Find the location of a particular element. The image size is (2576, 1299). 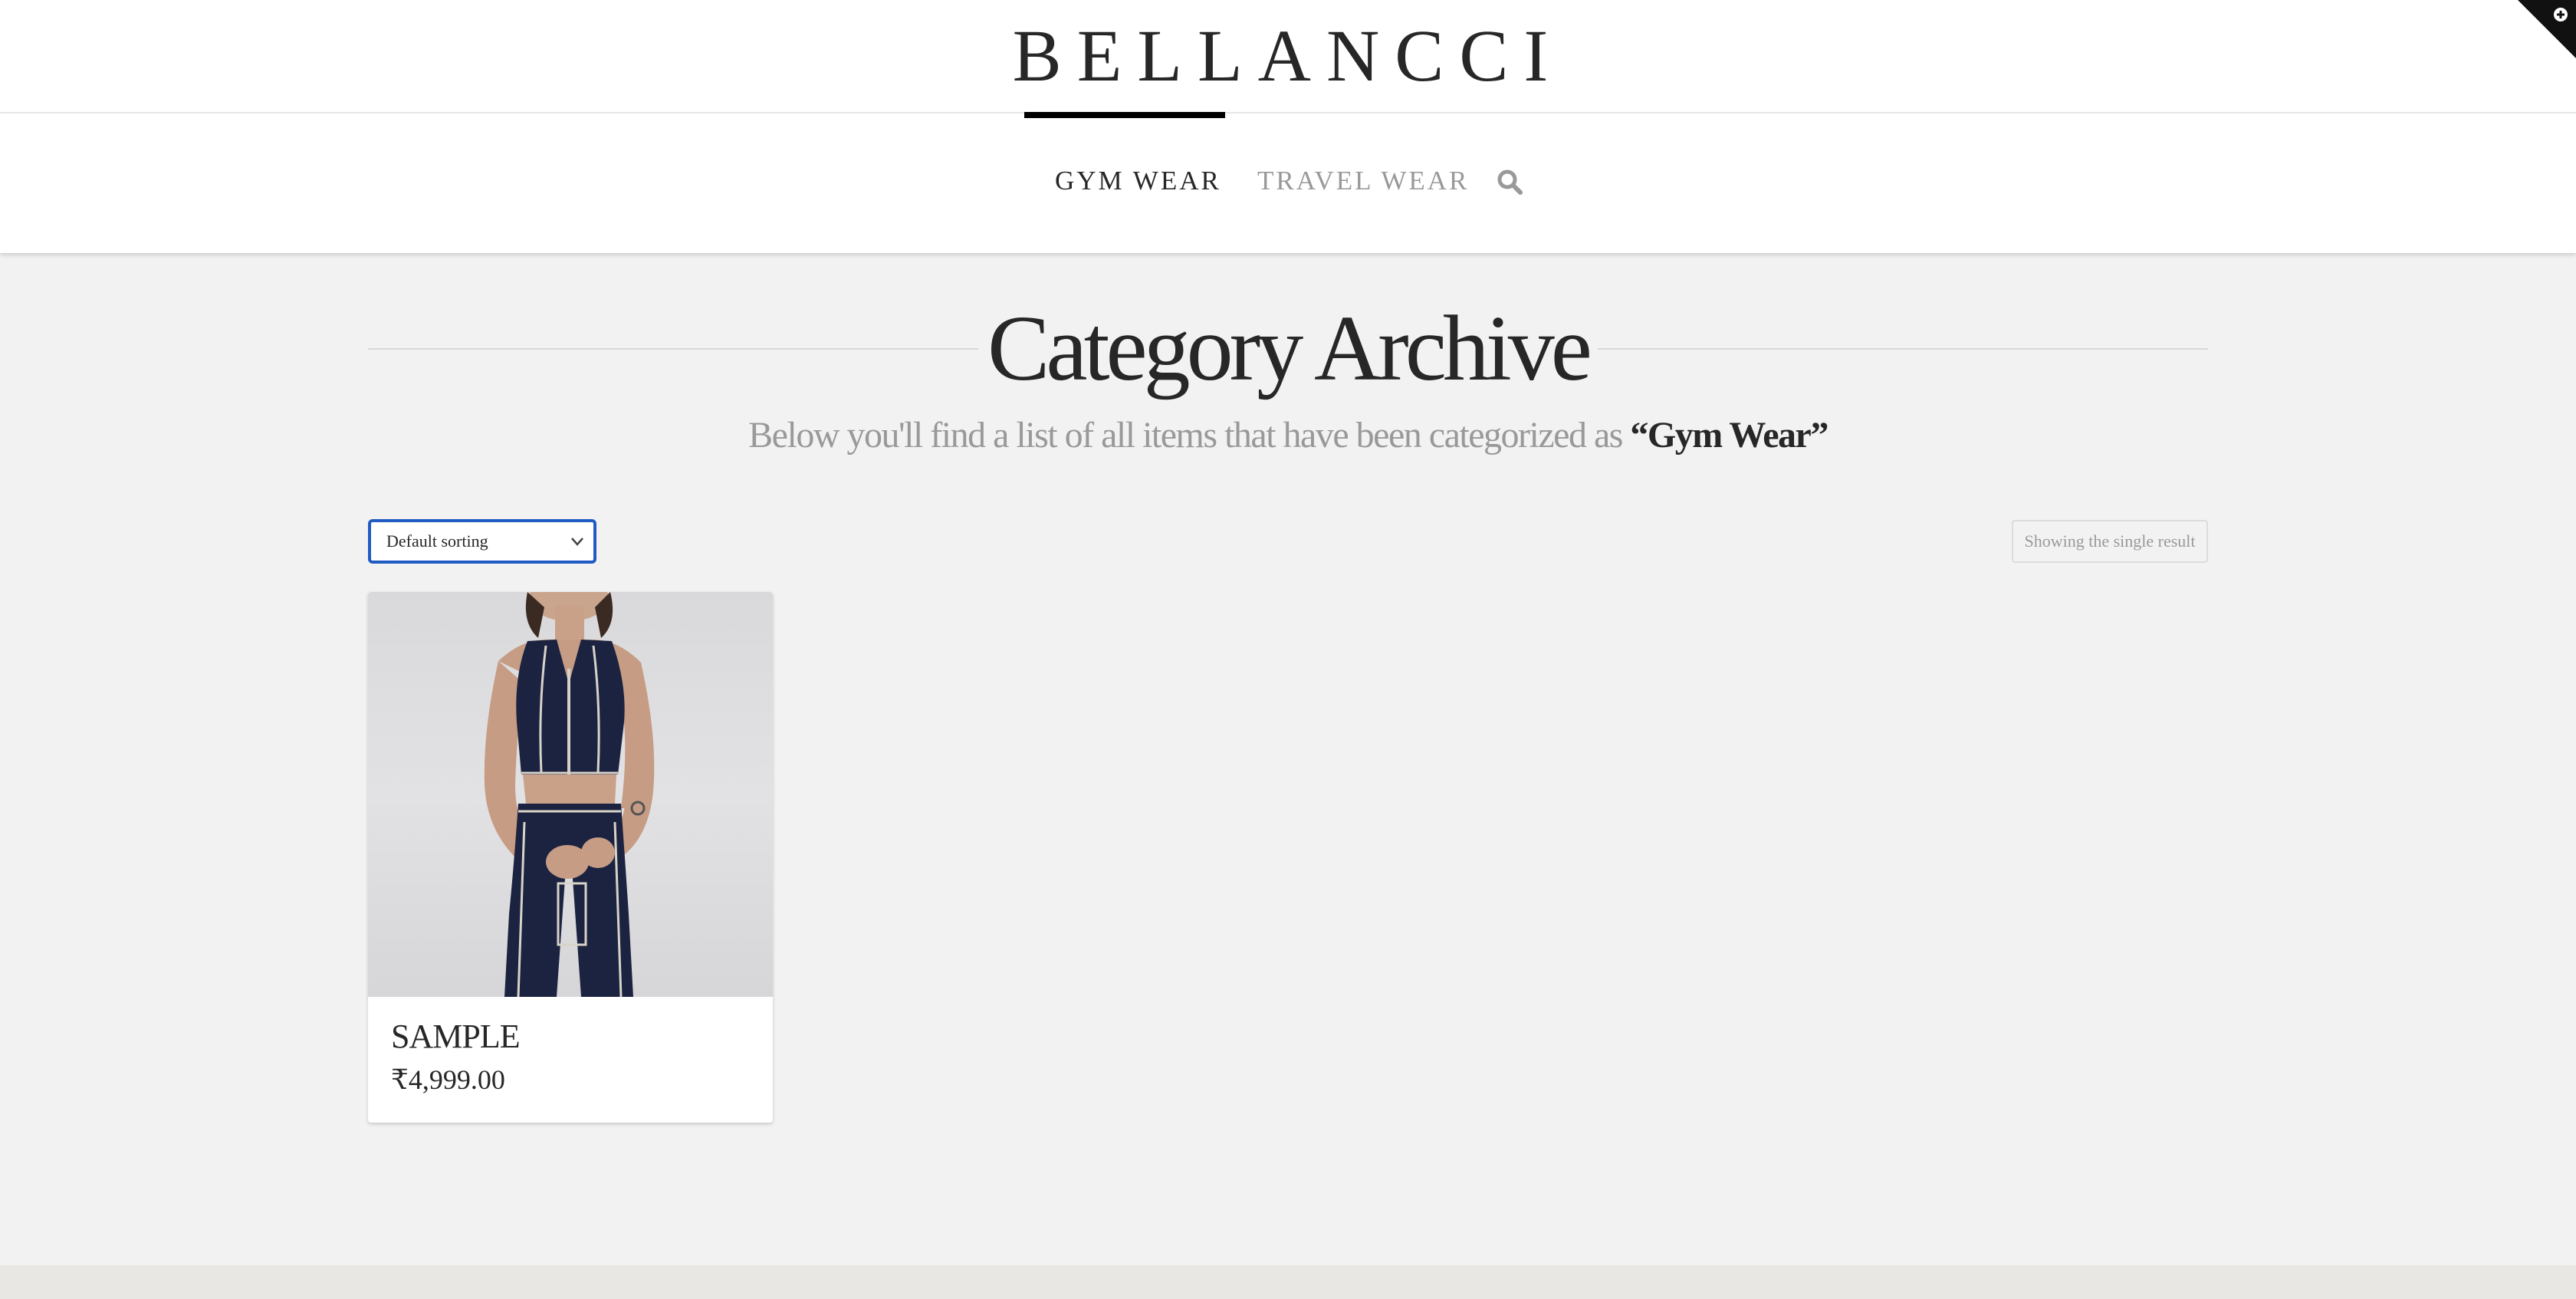

nav-item-gym-wear: GYM WEAR is located at coordinates (1138, 181).